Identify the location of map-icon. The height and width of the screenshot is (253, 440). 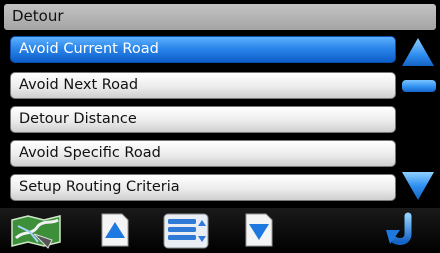
(36, 232).